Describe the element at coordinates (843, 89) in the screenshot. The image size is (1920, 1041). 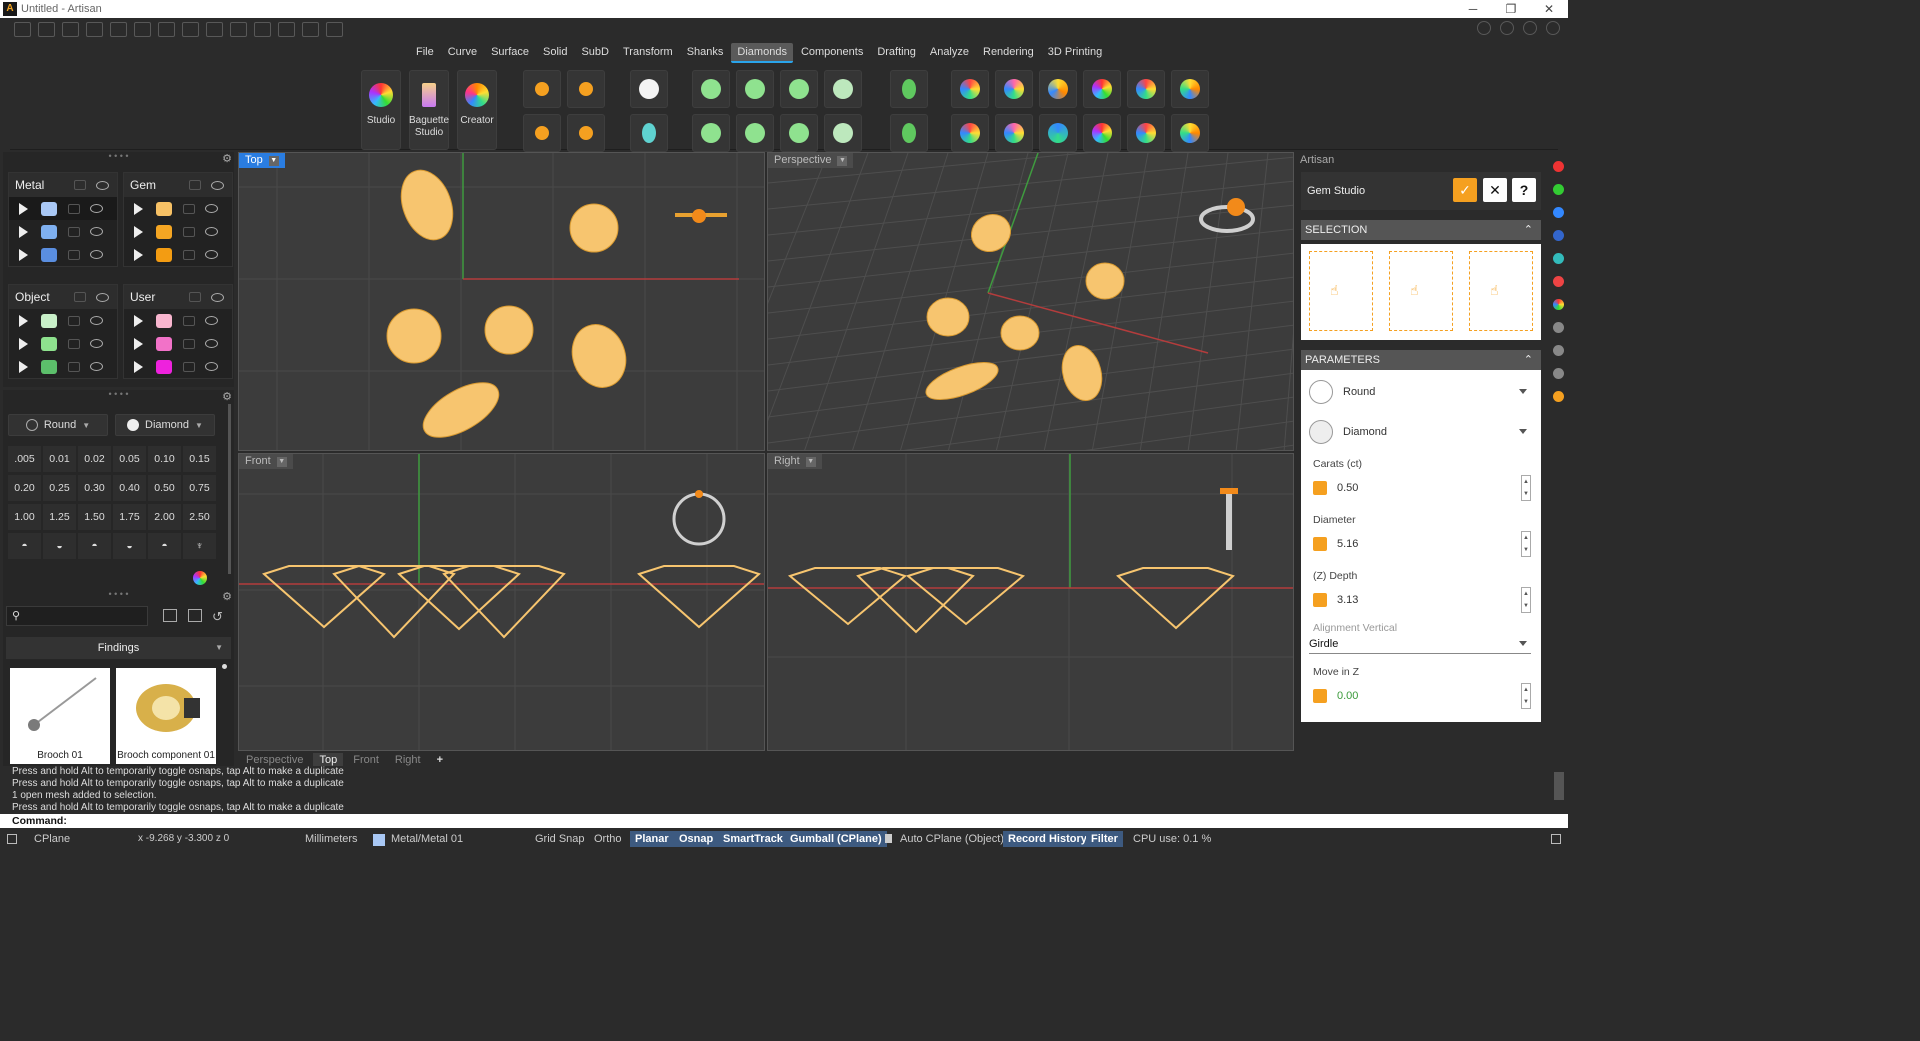
I see `cluster-button` at that location.